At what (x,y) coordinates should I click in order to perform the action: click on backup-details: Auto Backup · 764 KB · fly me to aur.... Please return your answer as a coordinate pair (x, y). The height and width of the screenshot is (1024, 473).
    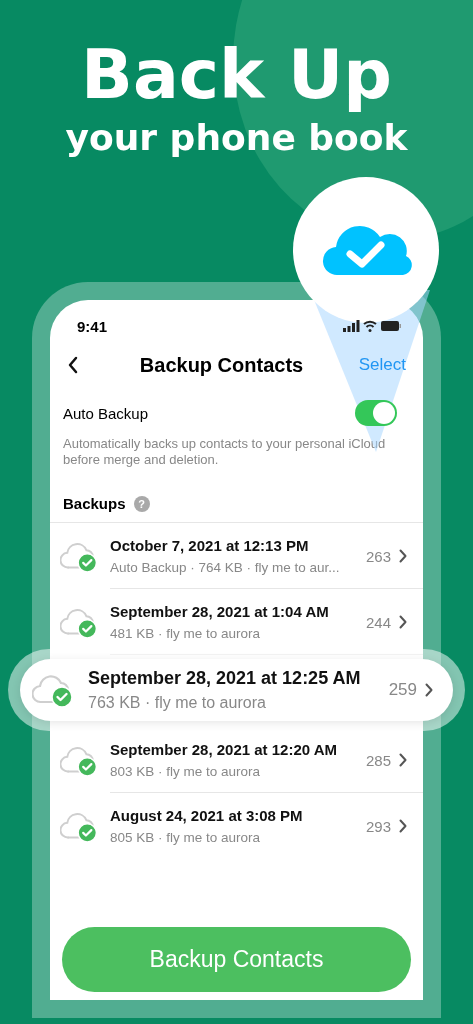
    Looking at the image, I should click on (225, 567).